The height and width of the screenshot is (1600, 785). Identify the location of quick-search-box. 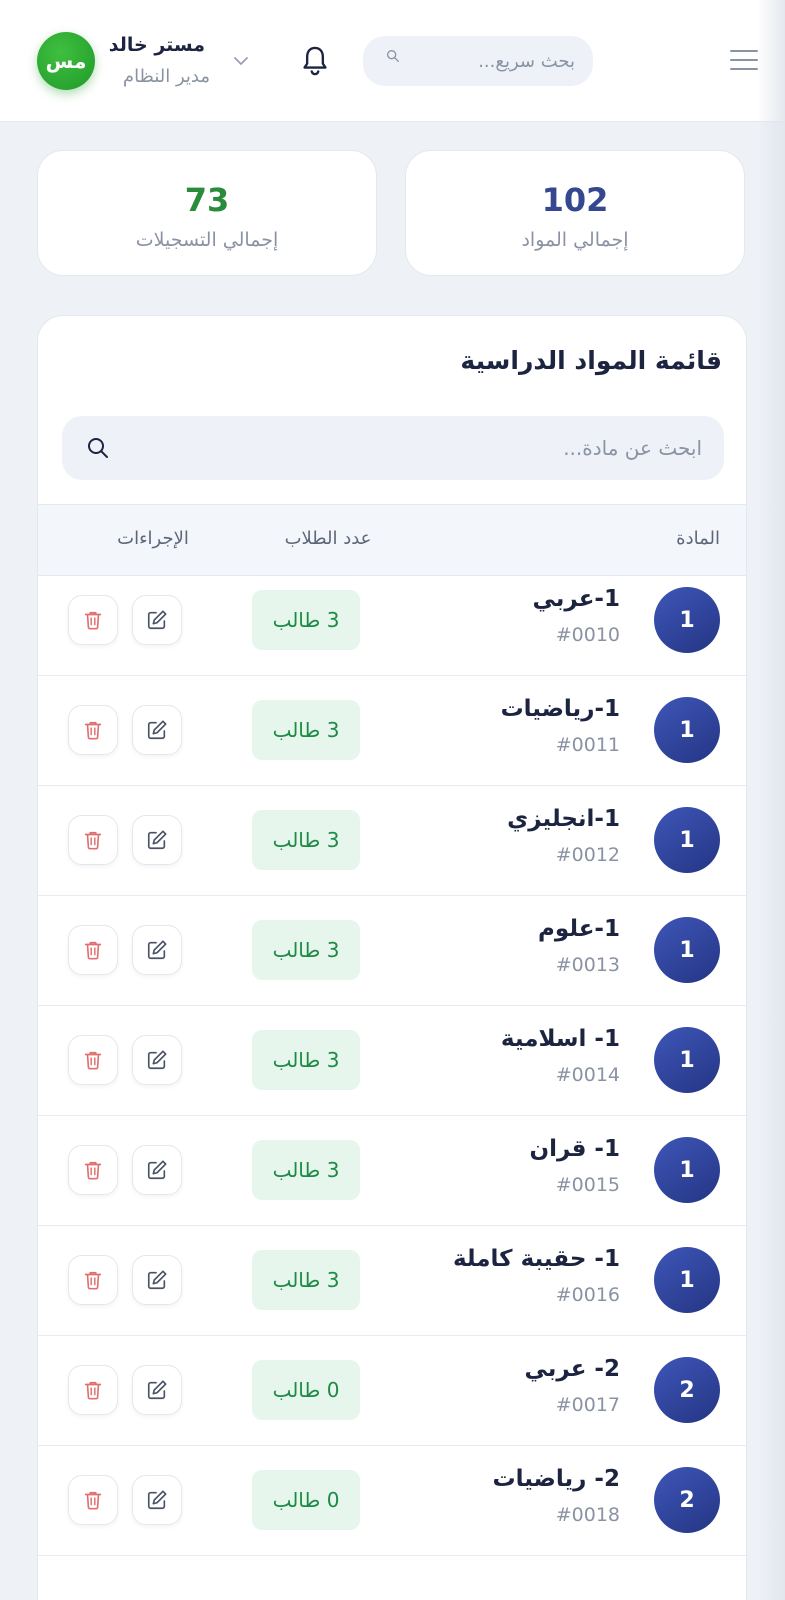
(478, 61).